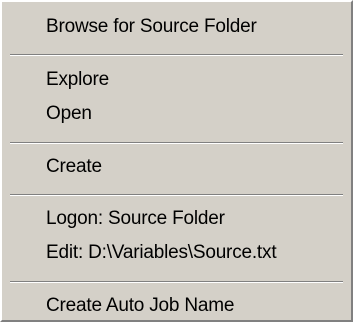 This screenshot has height=322, width=357. Describe the element at coordinates (151, 27) in the screenshot. I see `menu-item-browse-for-source-folder: Browse for Source Folder` at that location.